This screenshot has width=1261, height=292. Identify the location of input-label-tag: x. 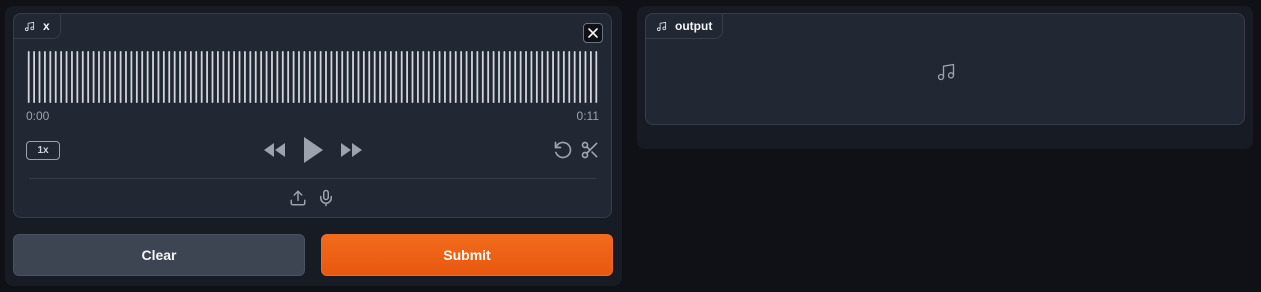
(37, 26).